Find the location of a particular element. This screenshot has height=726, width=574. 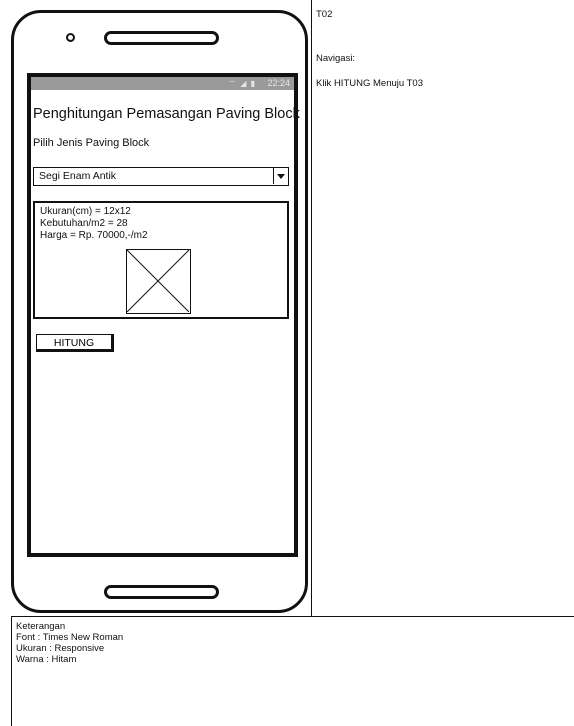

chevron-down-icon is located at coordinates (280, 176).